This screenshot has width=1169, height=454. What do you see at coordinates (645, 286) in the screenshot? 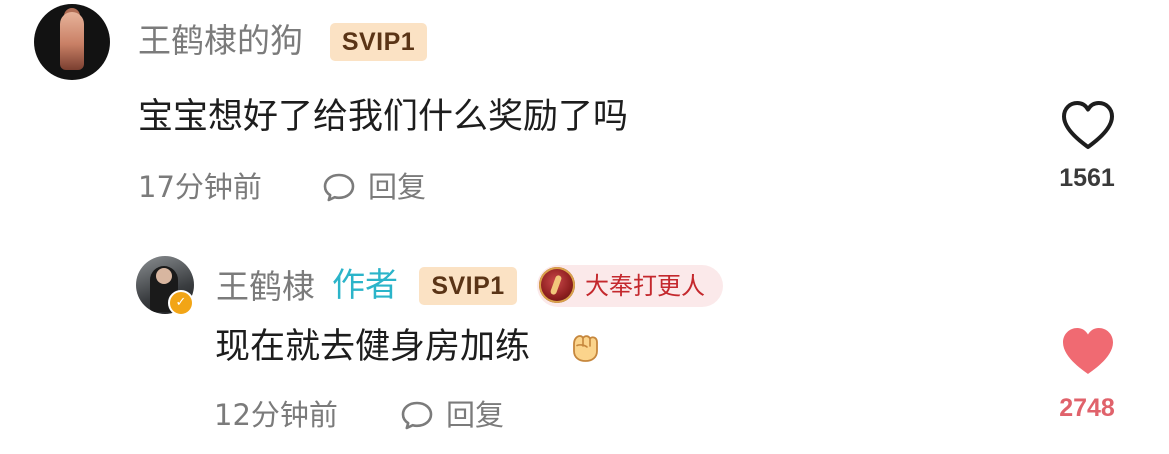
I see `show-badge-label: 大奉打更人` at bounding box center [645, 286].